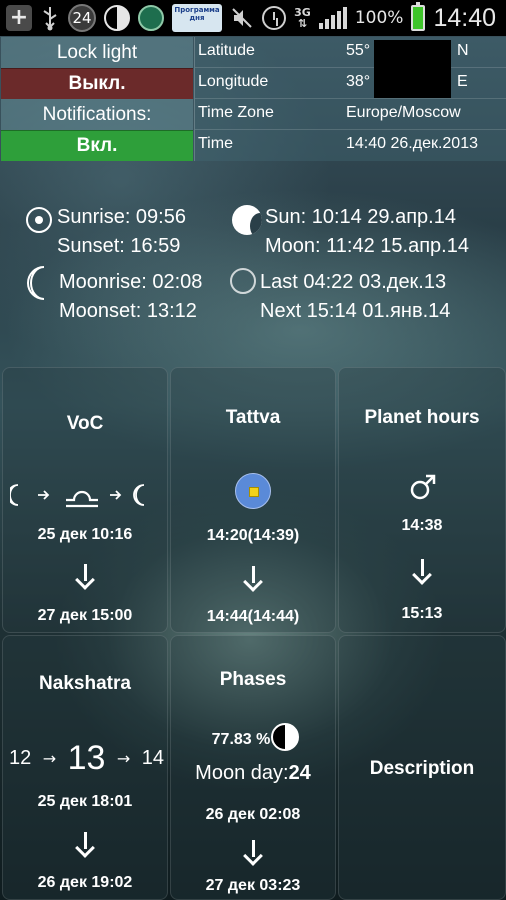  Describe the element at coordinates (85, 882) in the screenshot. I see `nakshatra-end-time: 26 дек 19:02` at that location.